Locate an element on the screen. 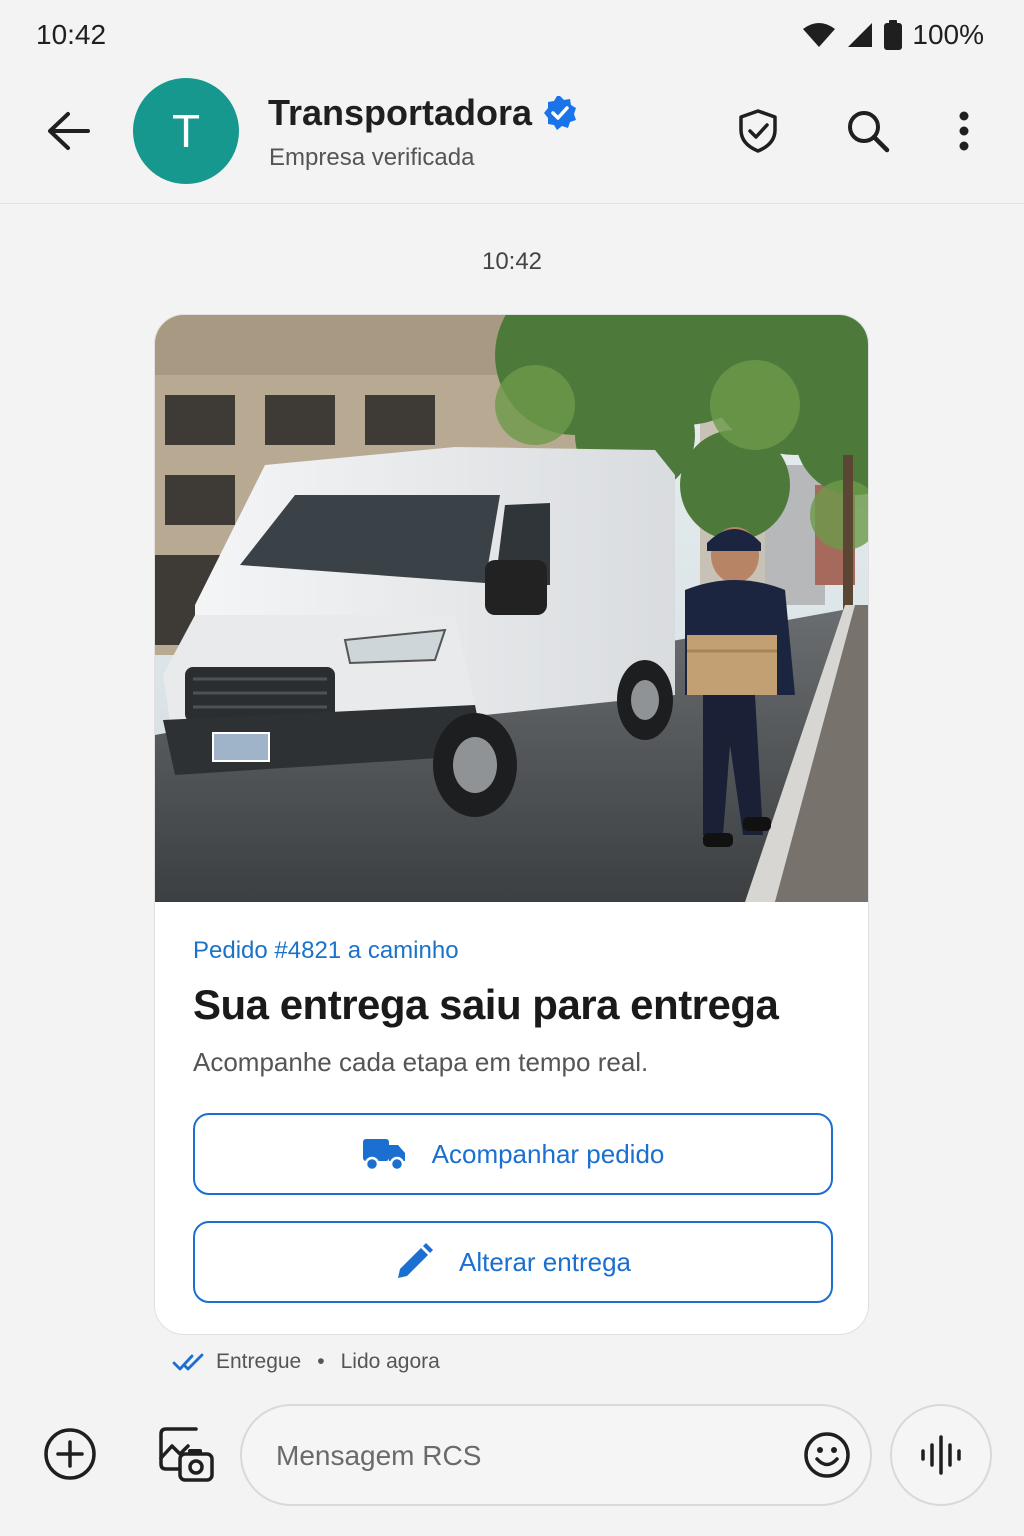 This screenshot has height=1536, width=1024. add-circle-icon is located at coordinates (70, 1454).